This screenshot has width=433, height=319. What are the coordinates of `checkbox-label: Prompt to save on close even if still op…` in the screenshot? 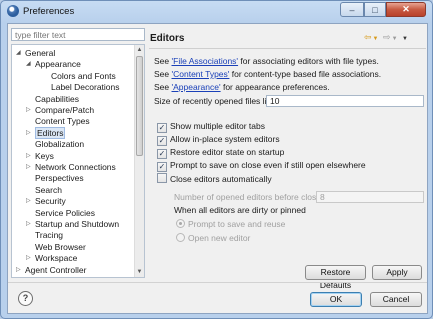 It's located at (268, 165).